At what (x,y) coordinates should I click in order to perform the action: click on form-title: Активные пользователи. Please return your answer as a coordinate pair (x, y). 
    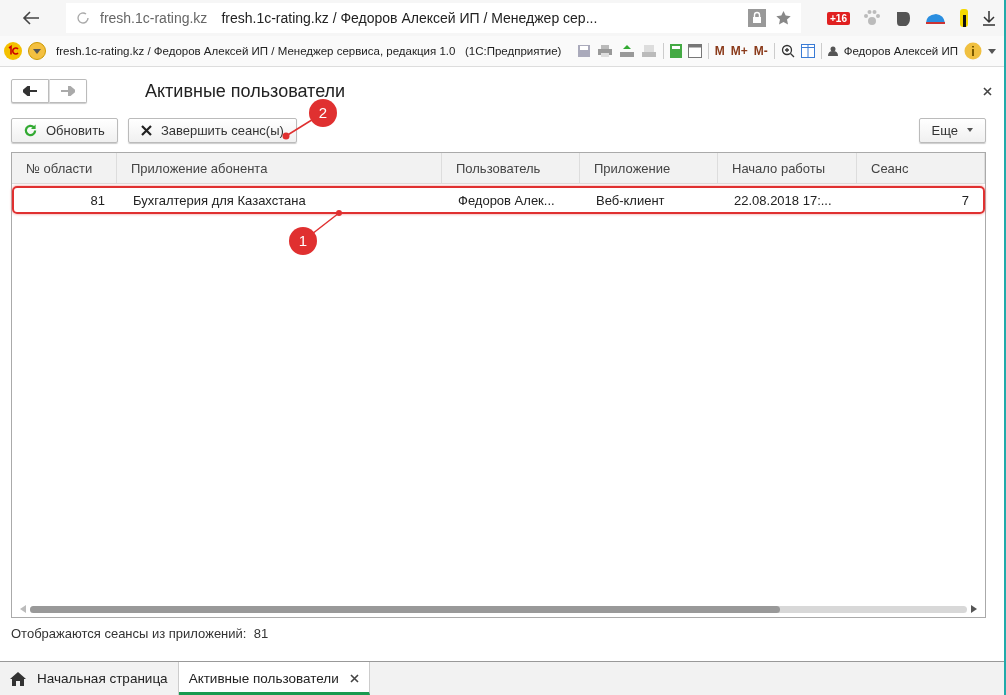
    Looking at the image, I should click on (245, 91).